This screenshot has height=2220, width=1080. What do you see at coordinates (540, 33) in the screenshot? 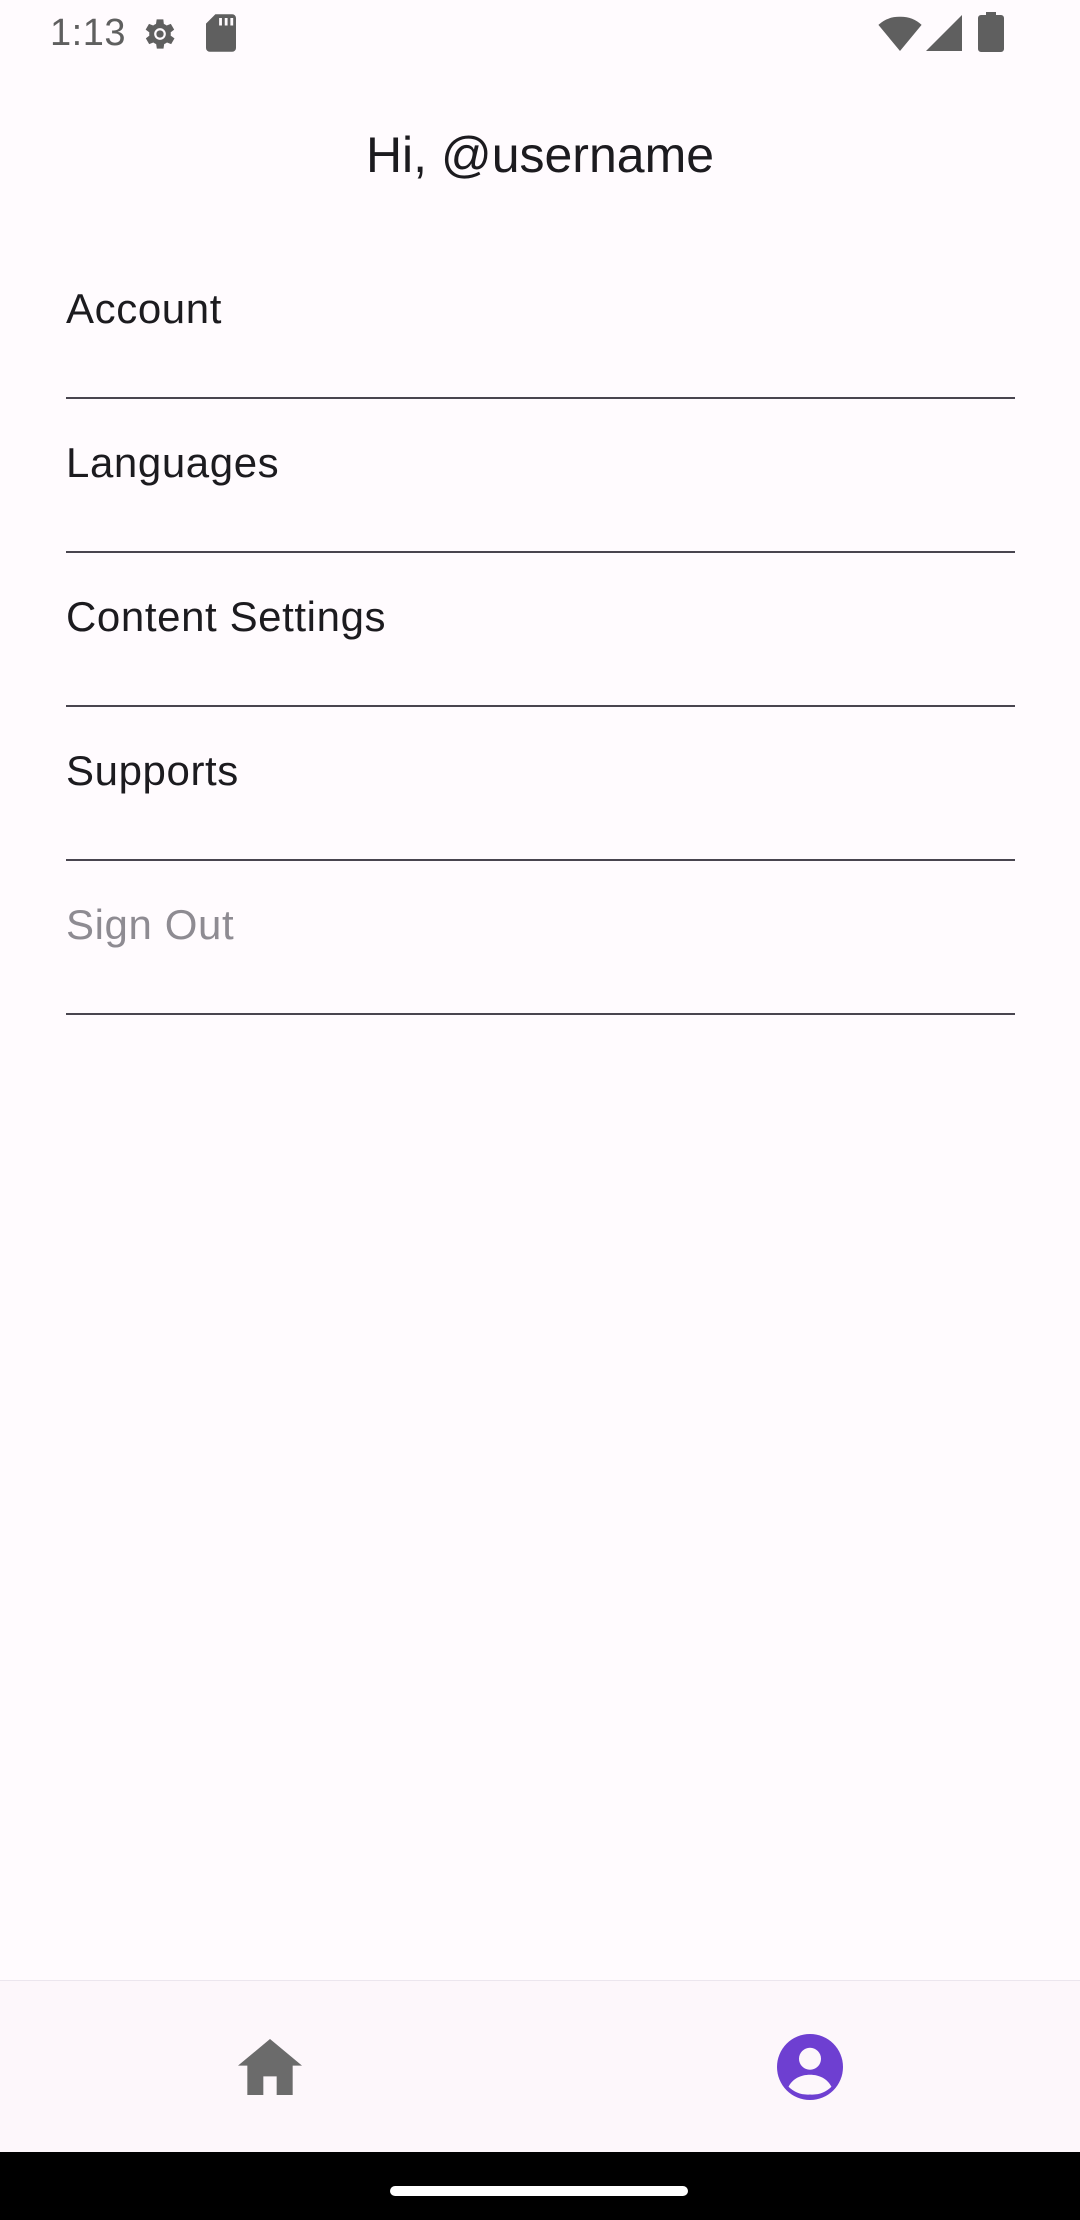
I see `status-bar: 1:13` at bounding box center [540, 33].